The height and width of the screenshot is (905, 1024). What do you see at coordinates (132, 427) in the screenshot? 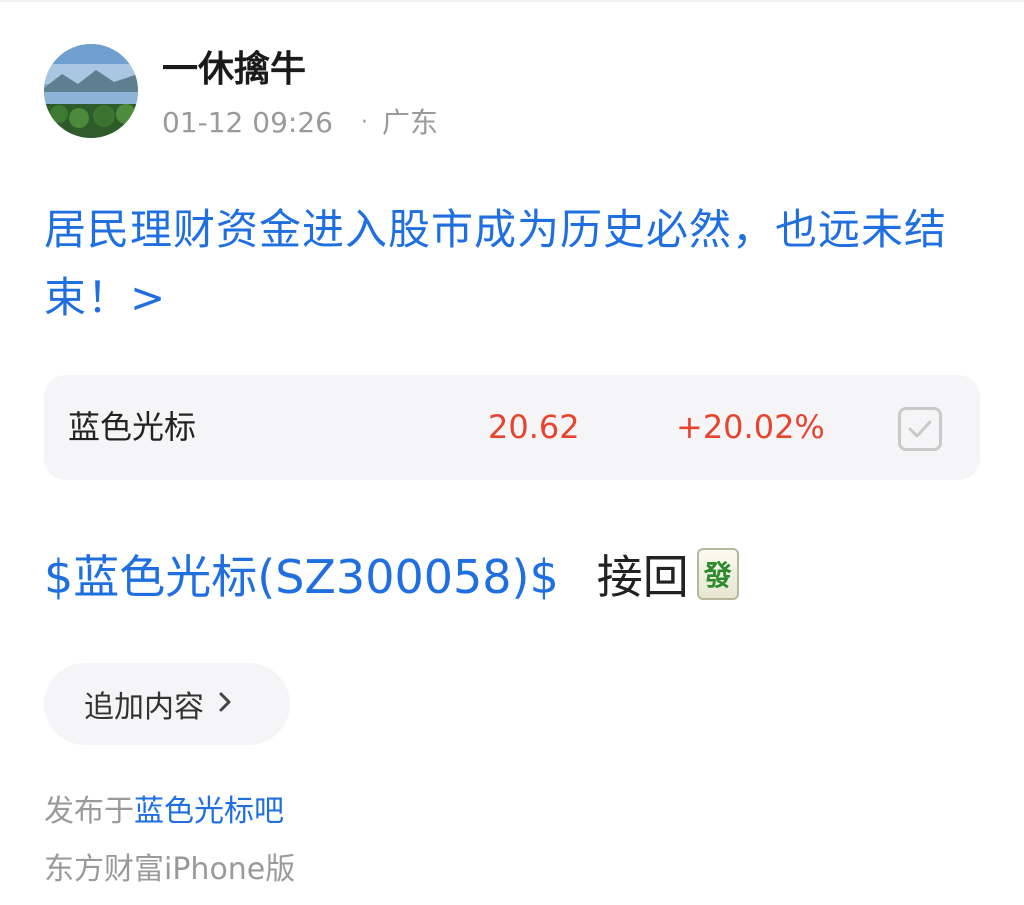
I see `stock-name: 蓝色光标` at bounding box center [132, 427].